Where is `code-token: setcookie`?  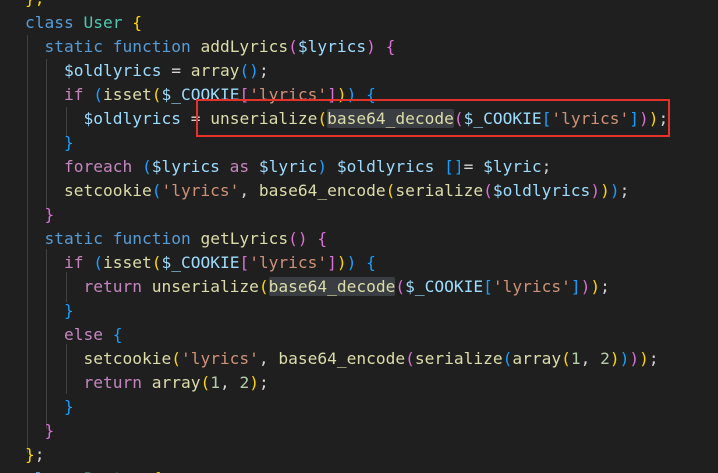 code-token: setcookie is located at coordinates (127, 358).